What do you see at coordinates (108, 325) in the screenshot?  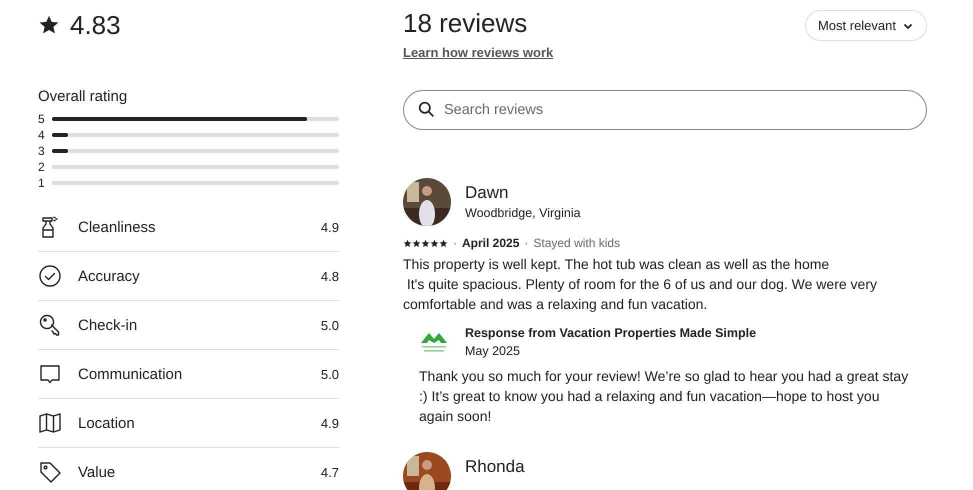 I see `category-label: Check-in` at bounding box center [108, 325].